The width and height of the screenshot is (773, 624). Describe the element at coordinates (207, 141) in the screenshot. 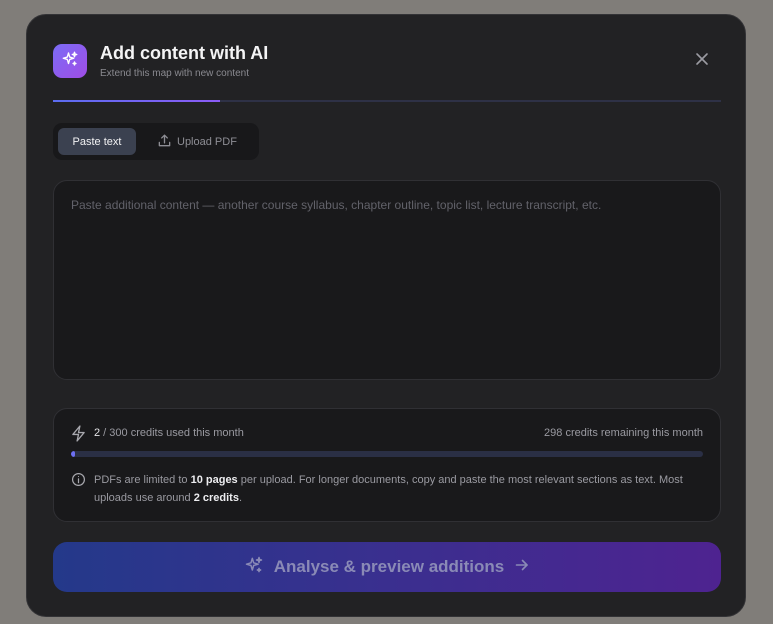

I see `tab-upload-label: Upload PDF` at that location.